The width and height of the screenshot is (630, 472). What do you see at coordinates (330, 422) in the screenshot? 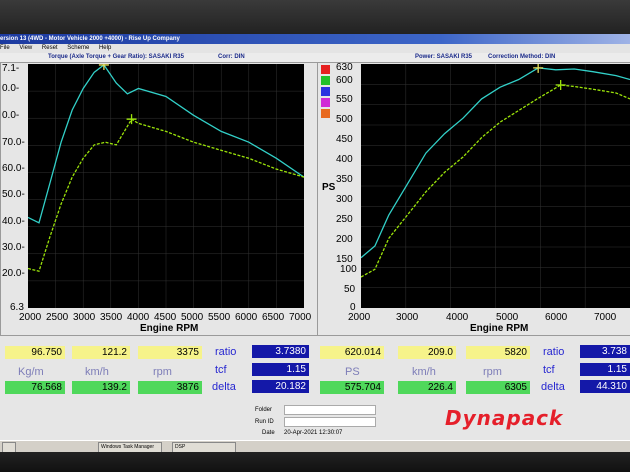
I see `runid-field` at bounding box center [330, 422].